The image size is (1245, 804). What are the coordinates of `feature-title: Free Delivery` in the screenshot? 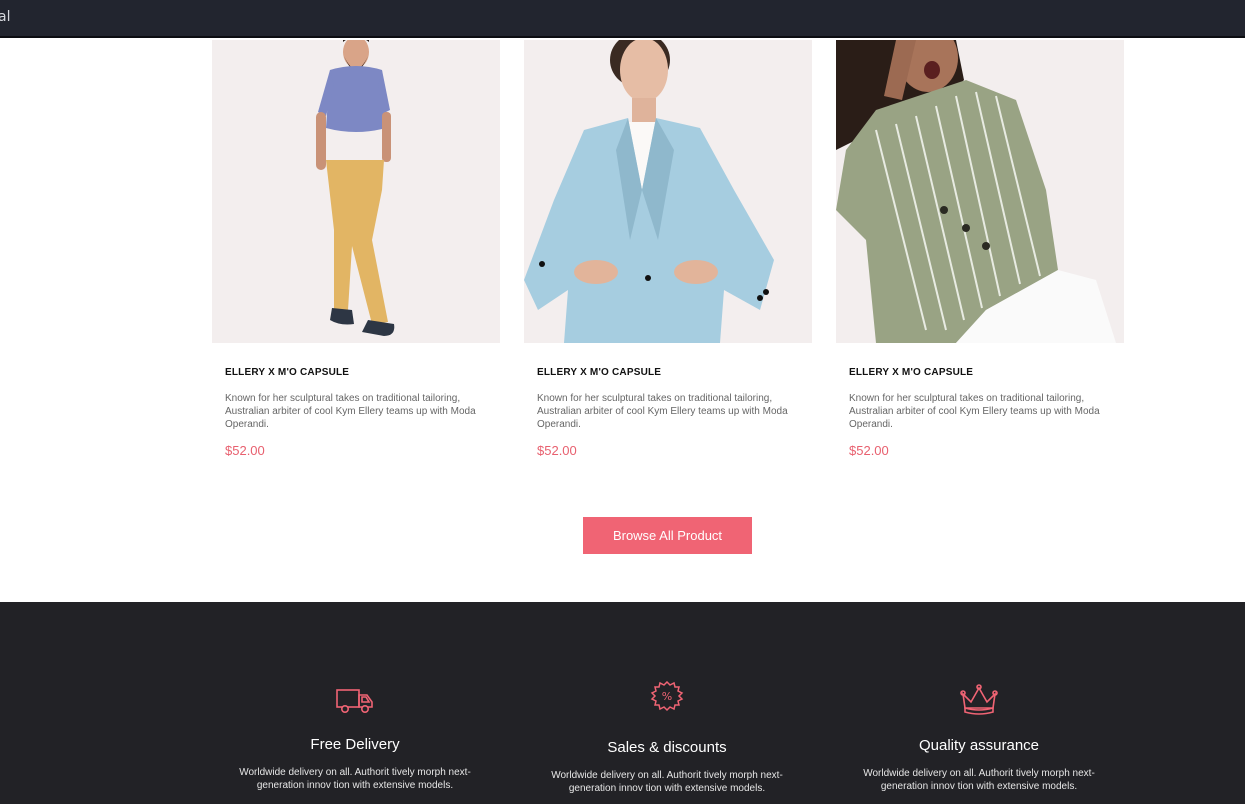 It's located at (355, 744).